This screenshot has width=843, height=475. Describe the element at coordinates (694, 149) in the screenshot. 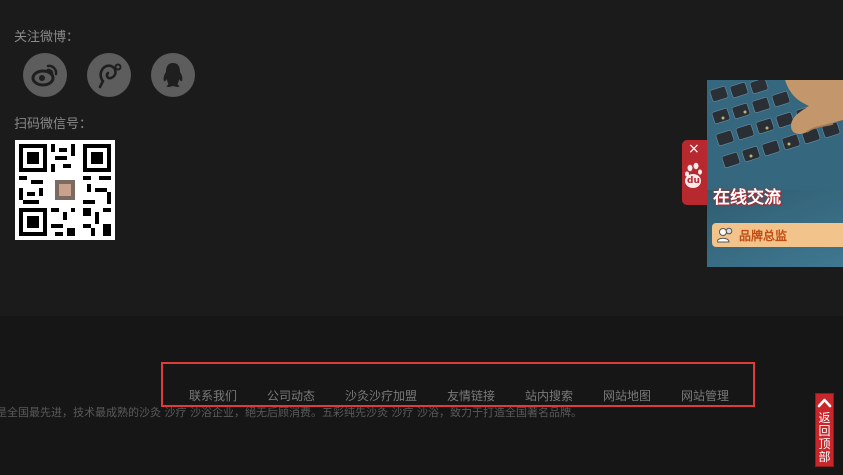

I see `chat-close-icon: ×` at that location.